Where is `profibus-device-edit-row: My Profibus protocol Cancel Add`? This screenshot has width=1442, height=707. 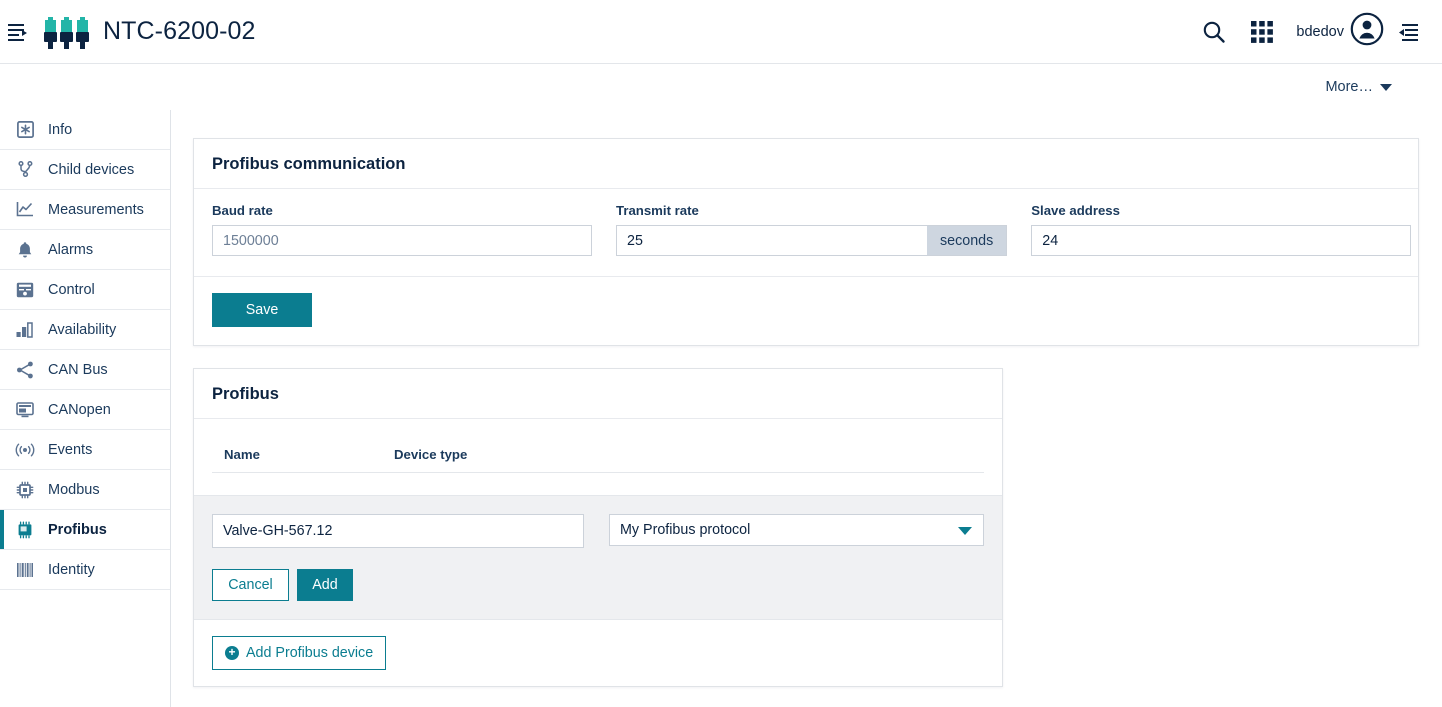
profibus-device-edit-row: My Profibus protocol Cancel Add is located at coordinates (598, 557).